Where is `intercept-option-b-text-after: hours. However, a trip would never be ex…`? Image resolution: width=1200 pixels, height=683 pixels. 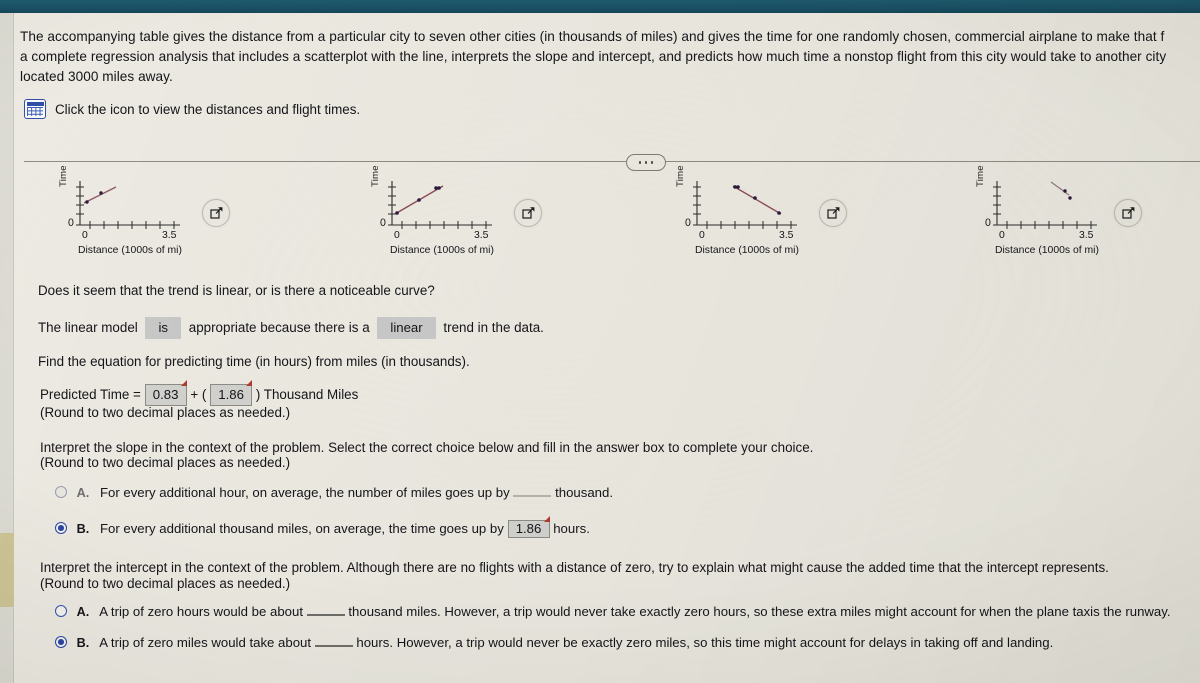 intercept-option-b-text-after: hours. However, a trip would never be ex… is located at coordinates (705, 642).